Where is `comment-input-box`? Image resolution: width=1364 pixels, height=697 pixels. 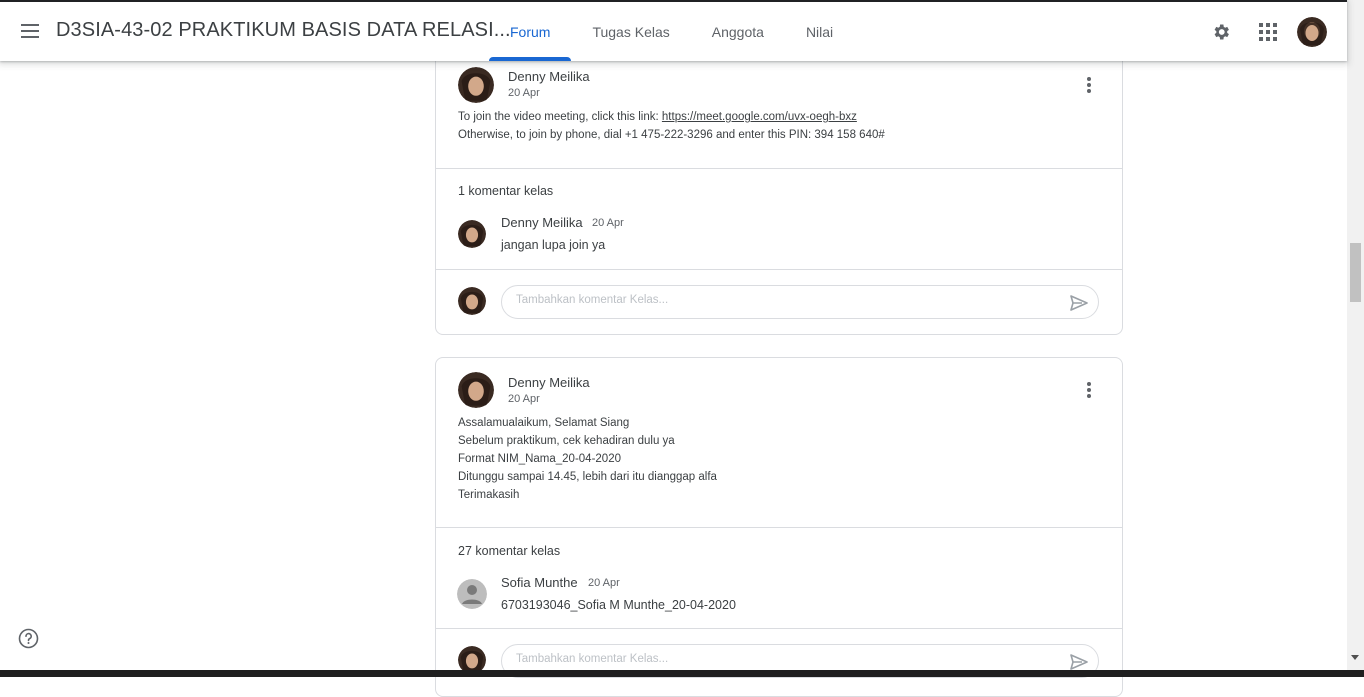
comment-input-box is located at coordinates (800, 302).